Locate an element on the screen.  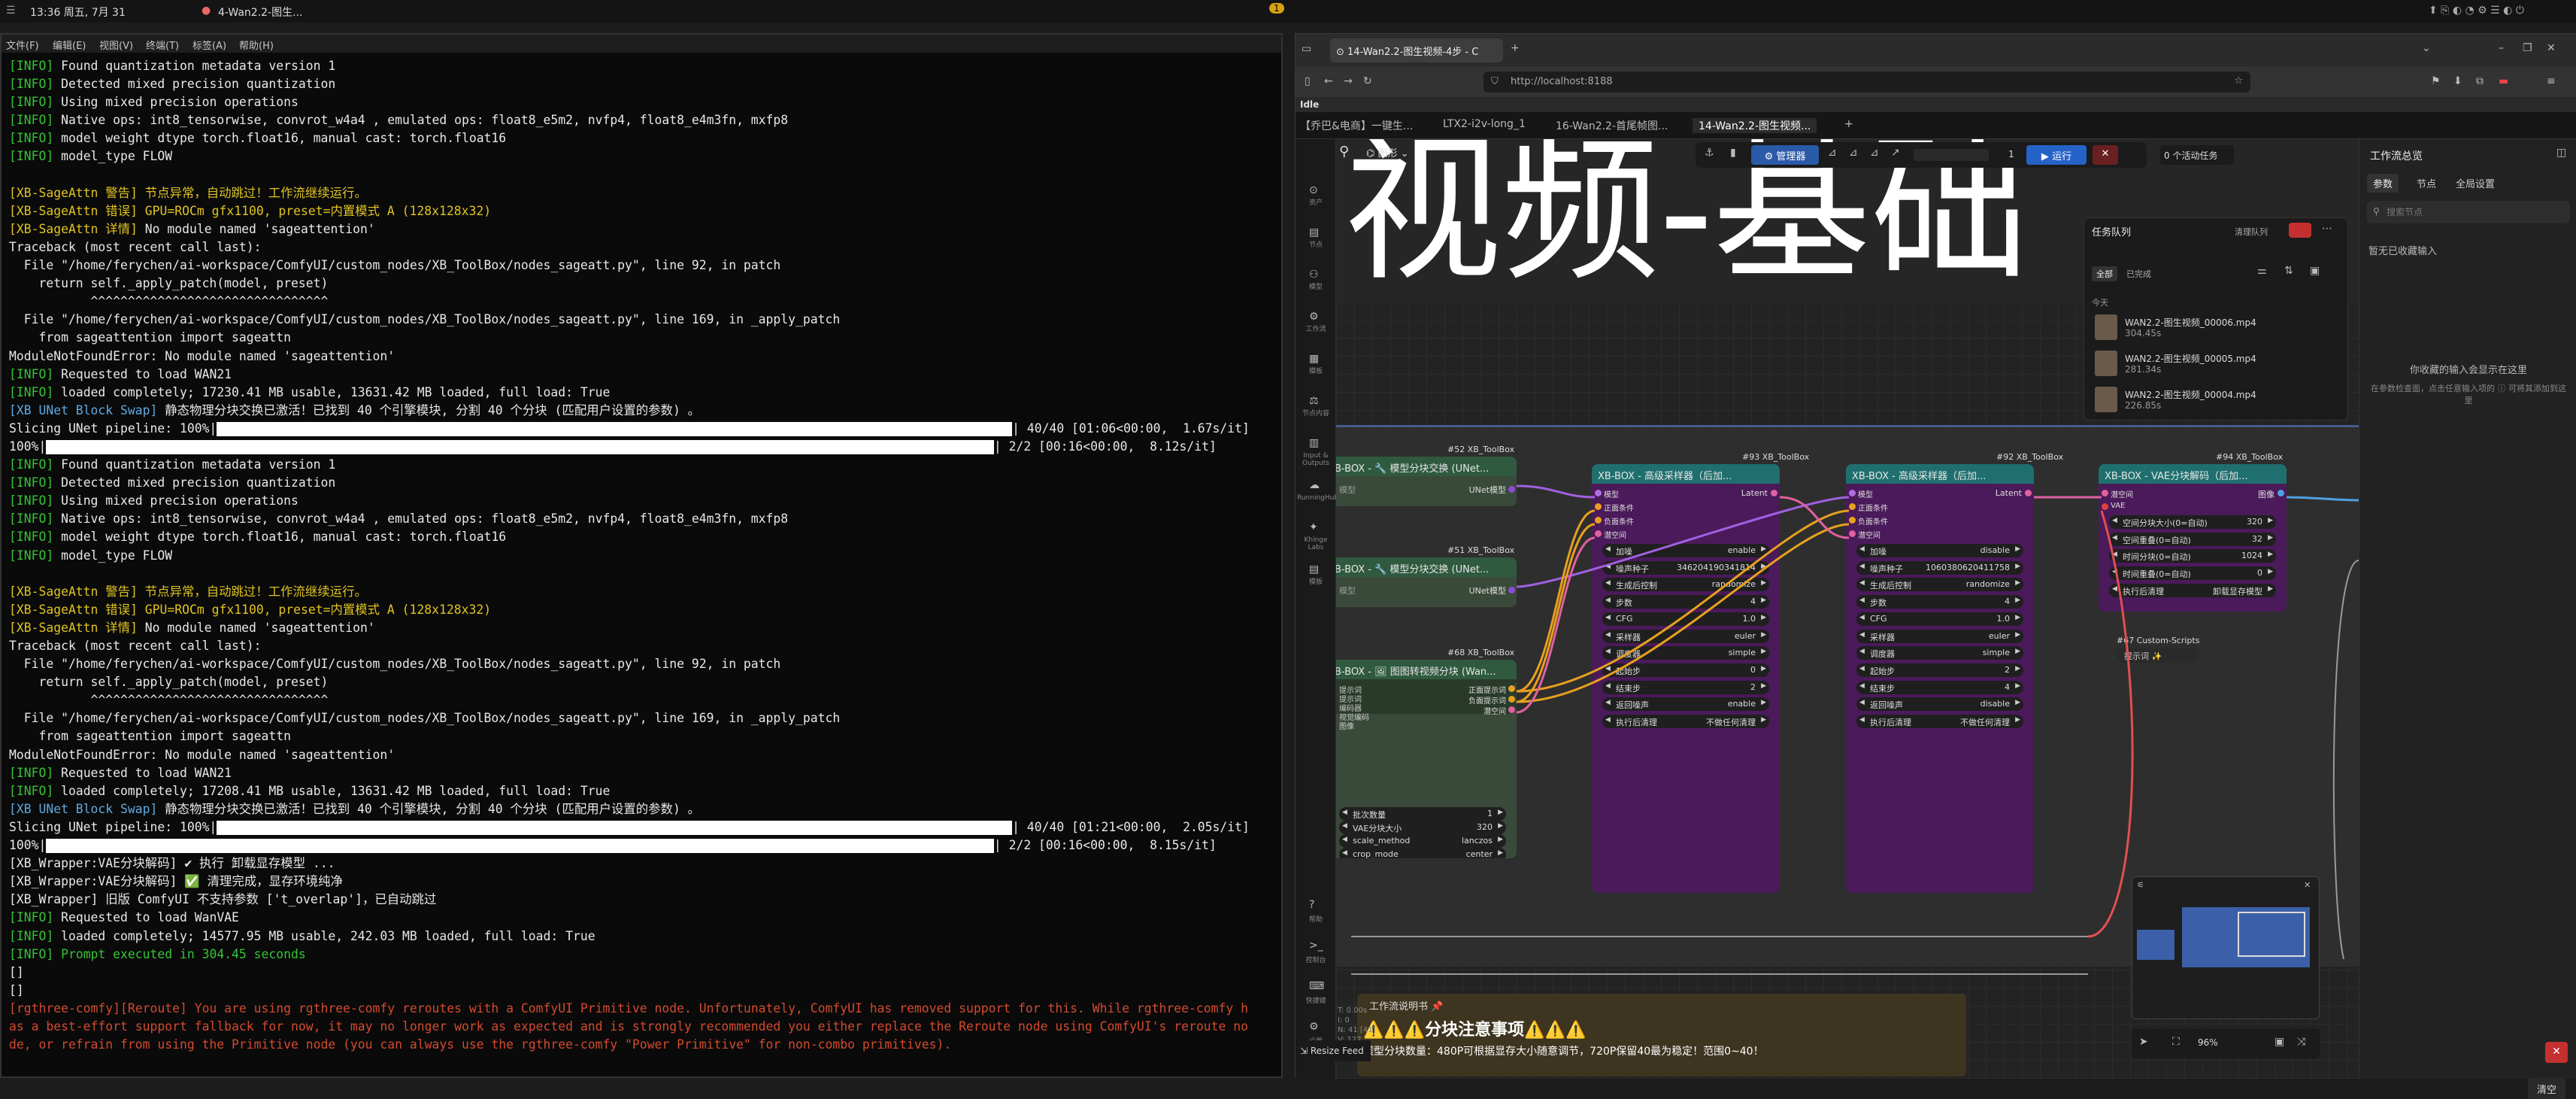
zoom-level: 96% is located at coordinates (2208, 1043).